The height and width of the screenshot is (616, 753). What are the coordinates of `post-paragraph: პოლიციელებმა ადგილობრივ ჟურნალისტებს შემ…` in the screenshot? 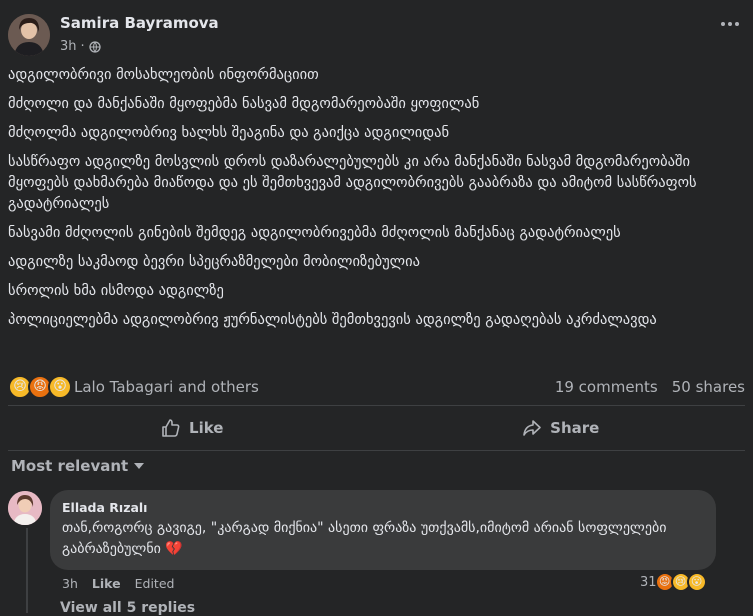 It's located at (332, 320).